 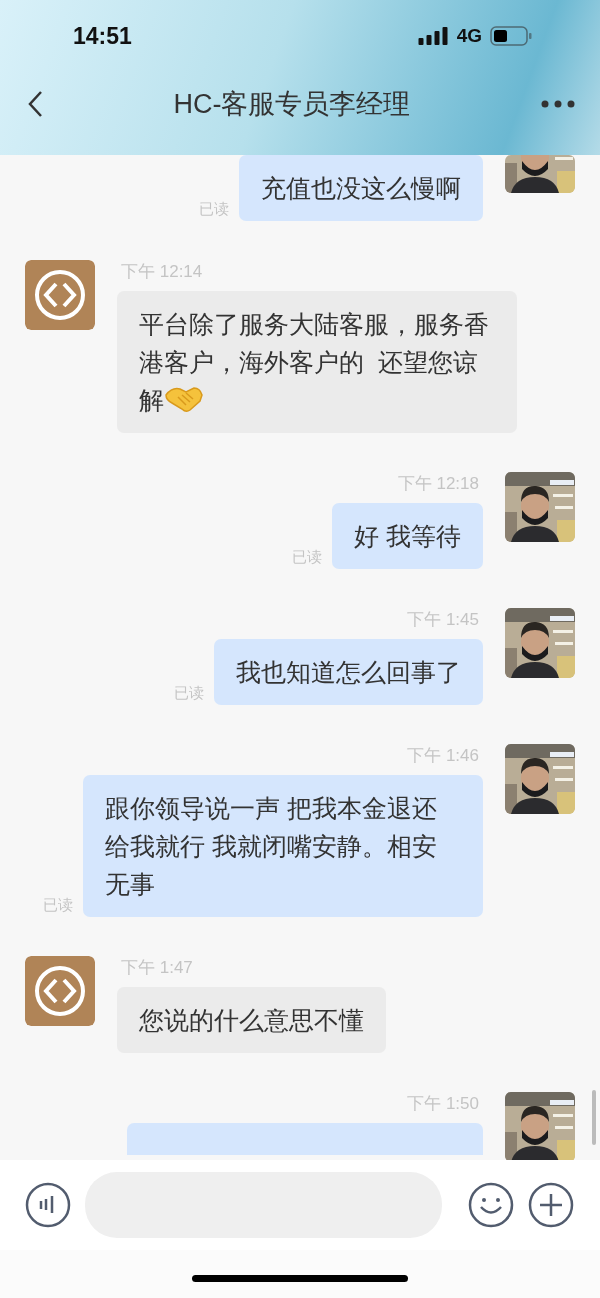 What do you see at coordinates (348, 672) in the screenshot?
I see `message-bubble: 我也知道怎么回事了` at bounding box center [348, 672].